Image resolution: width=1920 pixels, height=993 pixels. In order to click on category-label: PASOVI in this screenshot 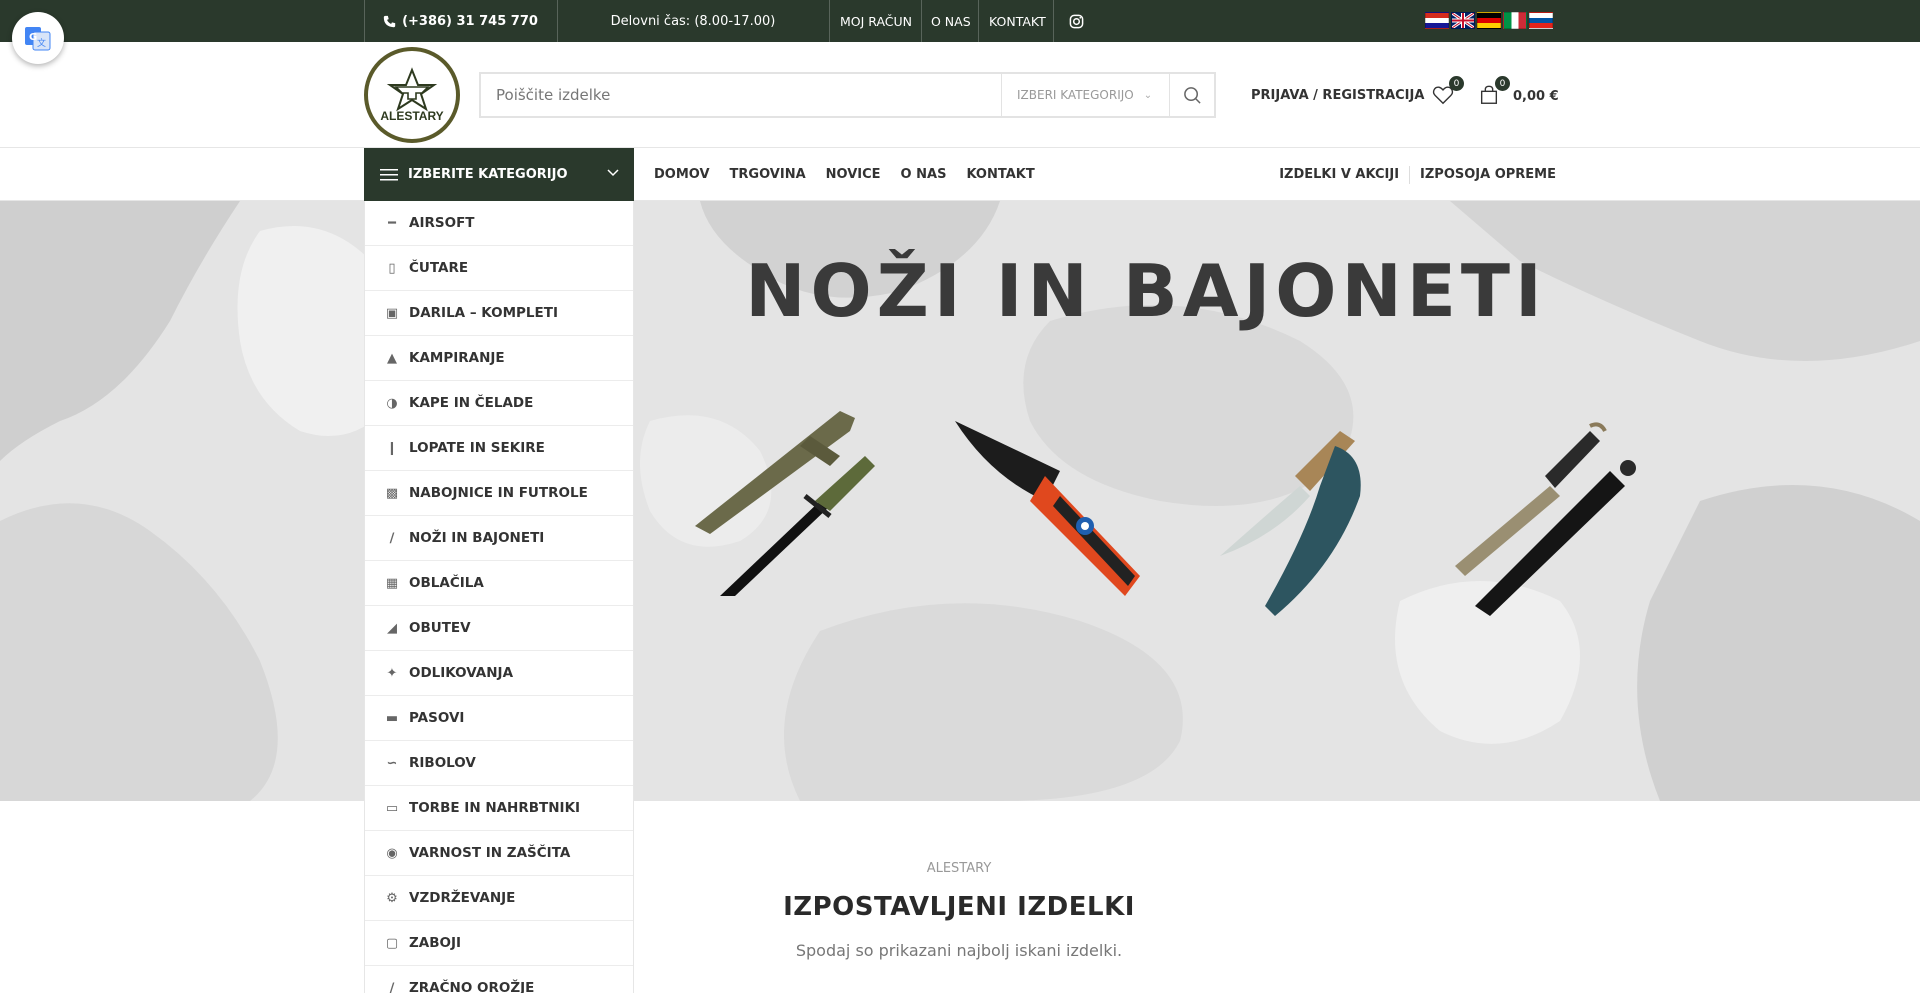, I will do `click(437, 718)`.